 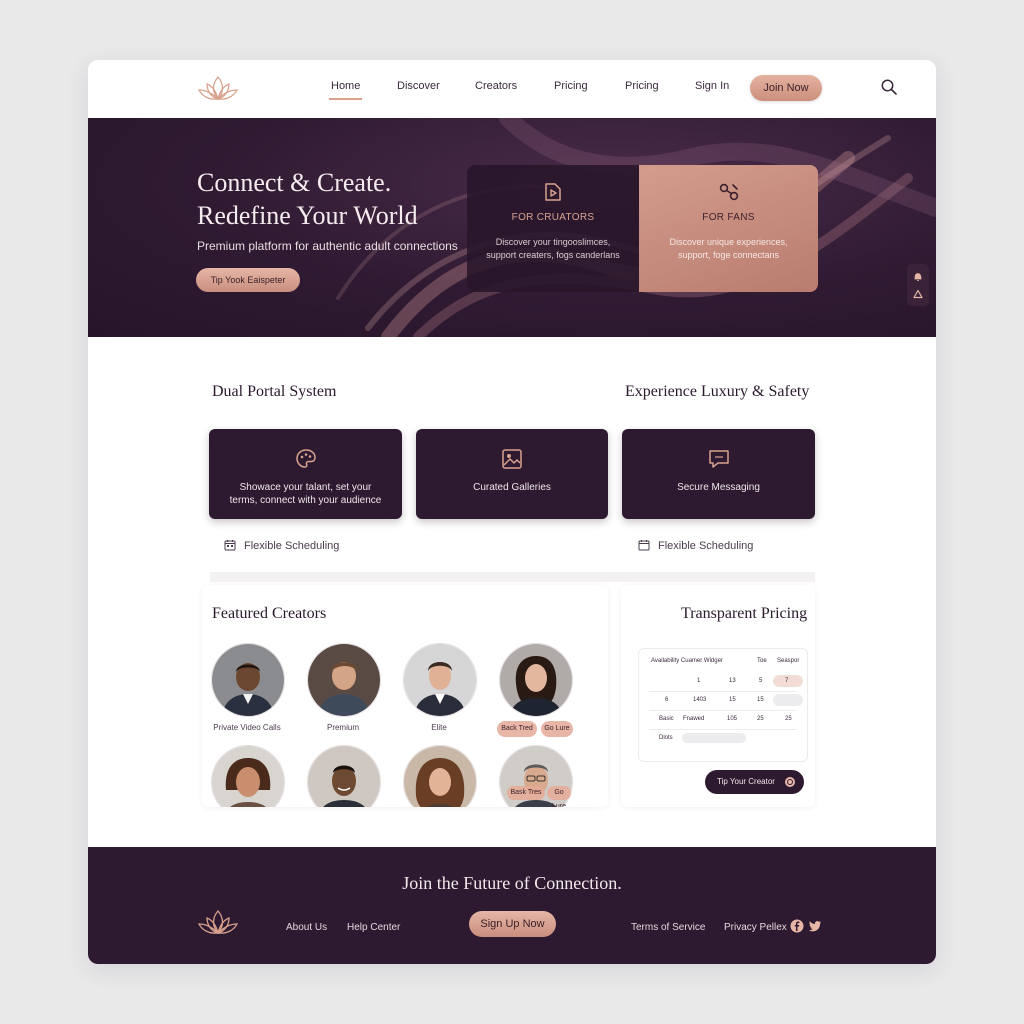 I want to click on link-icon, so click(x=728, y=192).